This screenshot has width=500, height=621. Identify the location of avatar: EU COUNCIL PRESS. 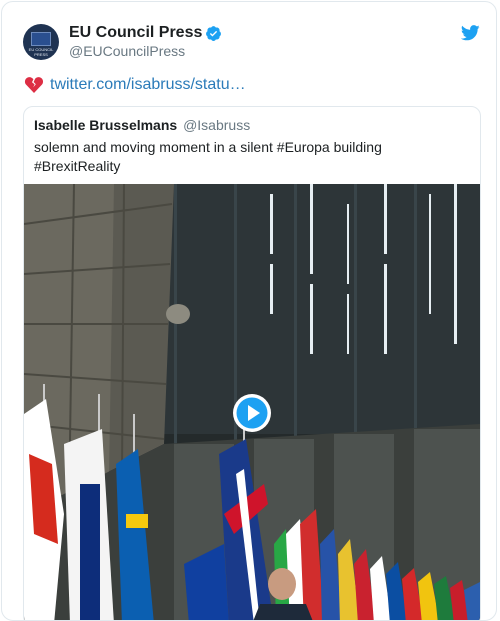
(41, 42).